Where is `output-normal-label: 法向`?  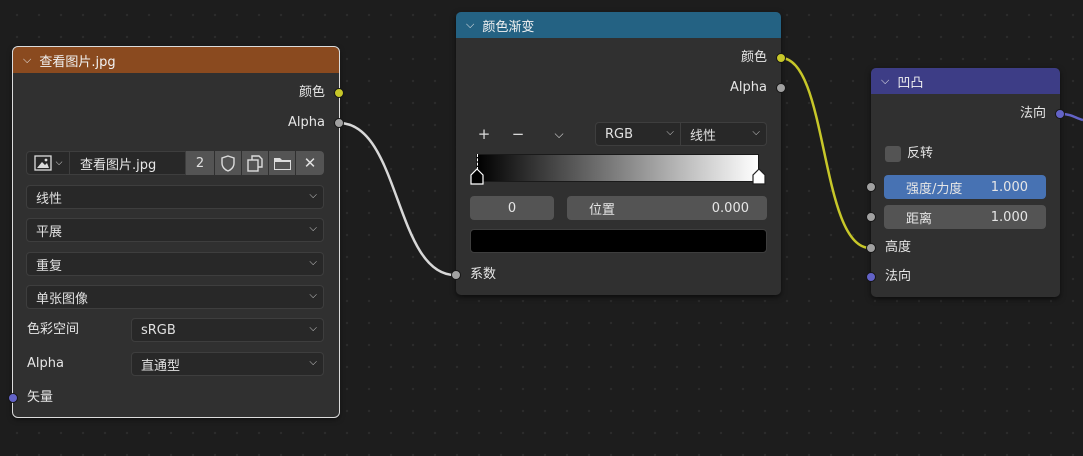 output-normal-label: 法向 is located at coordinates (1032, 113).